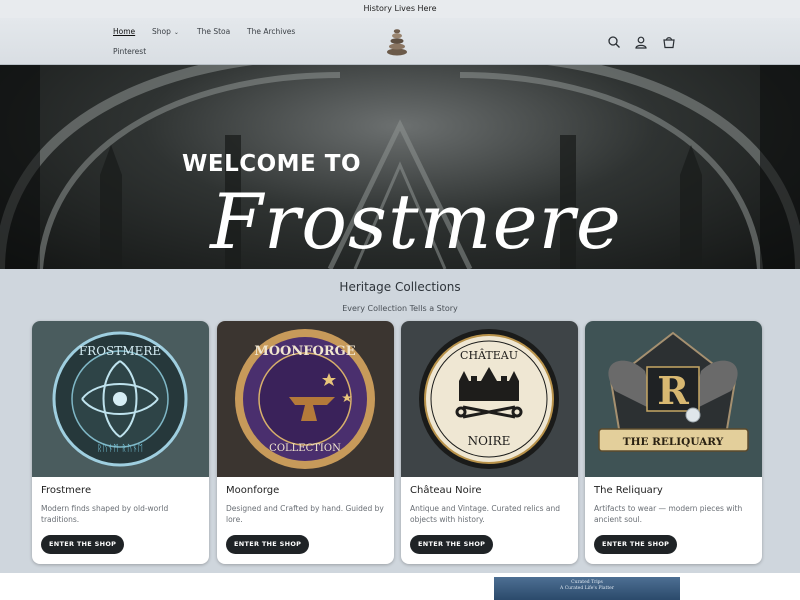 The width and height of the screenshot is (800, 600). What do you see at coordinates (124, 31) in the screenshot?
I see `nav-home: Home` at bounding box center [124, 31].